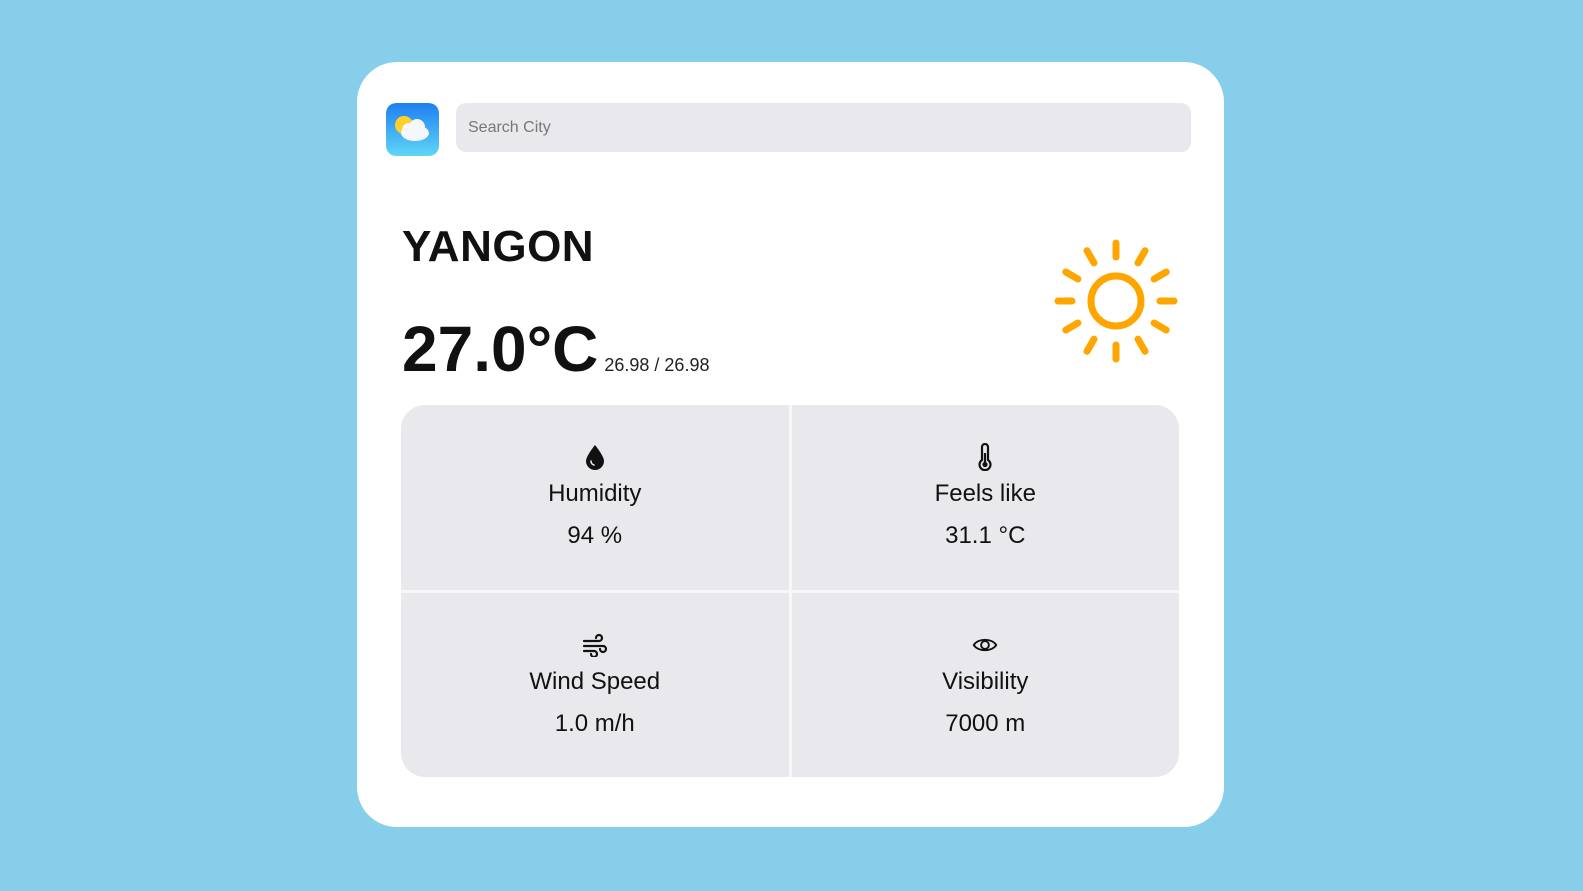 Image resolution: width=1583 pixels, height=891 pixels. Describe the element at coordinates (985, 457) in the screenshot. I see `thermometer-icon` at that location.